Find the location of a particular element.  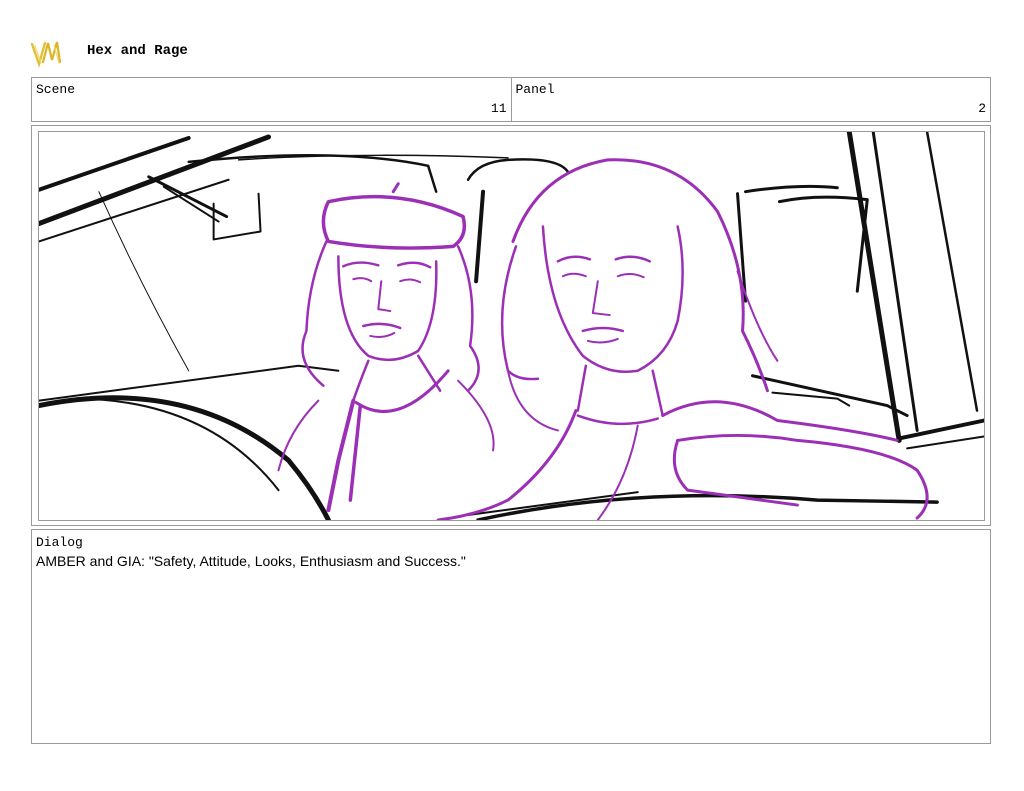

scene-cell: Scene 11 is located at coordinates (271, 99).